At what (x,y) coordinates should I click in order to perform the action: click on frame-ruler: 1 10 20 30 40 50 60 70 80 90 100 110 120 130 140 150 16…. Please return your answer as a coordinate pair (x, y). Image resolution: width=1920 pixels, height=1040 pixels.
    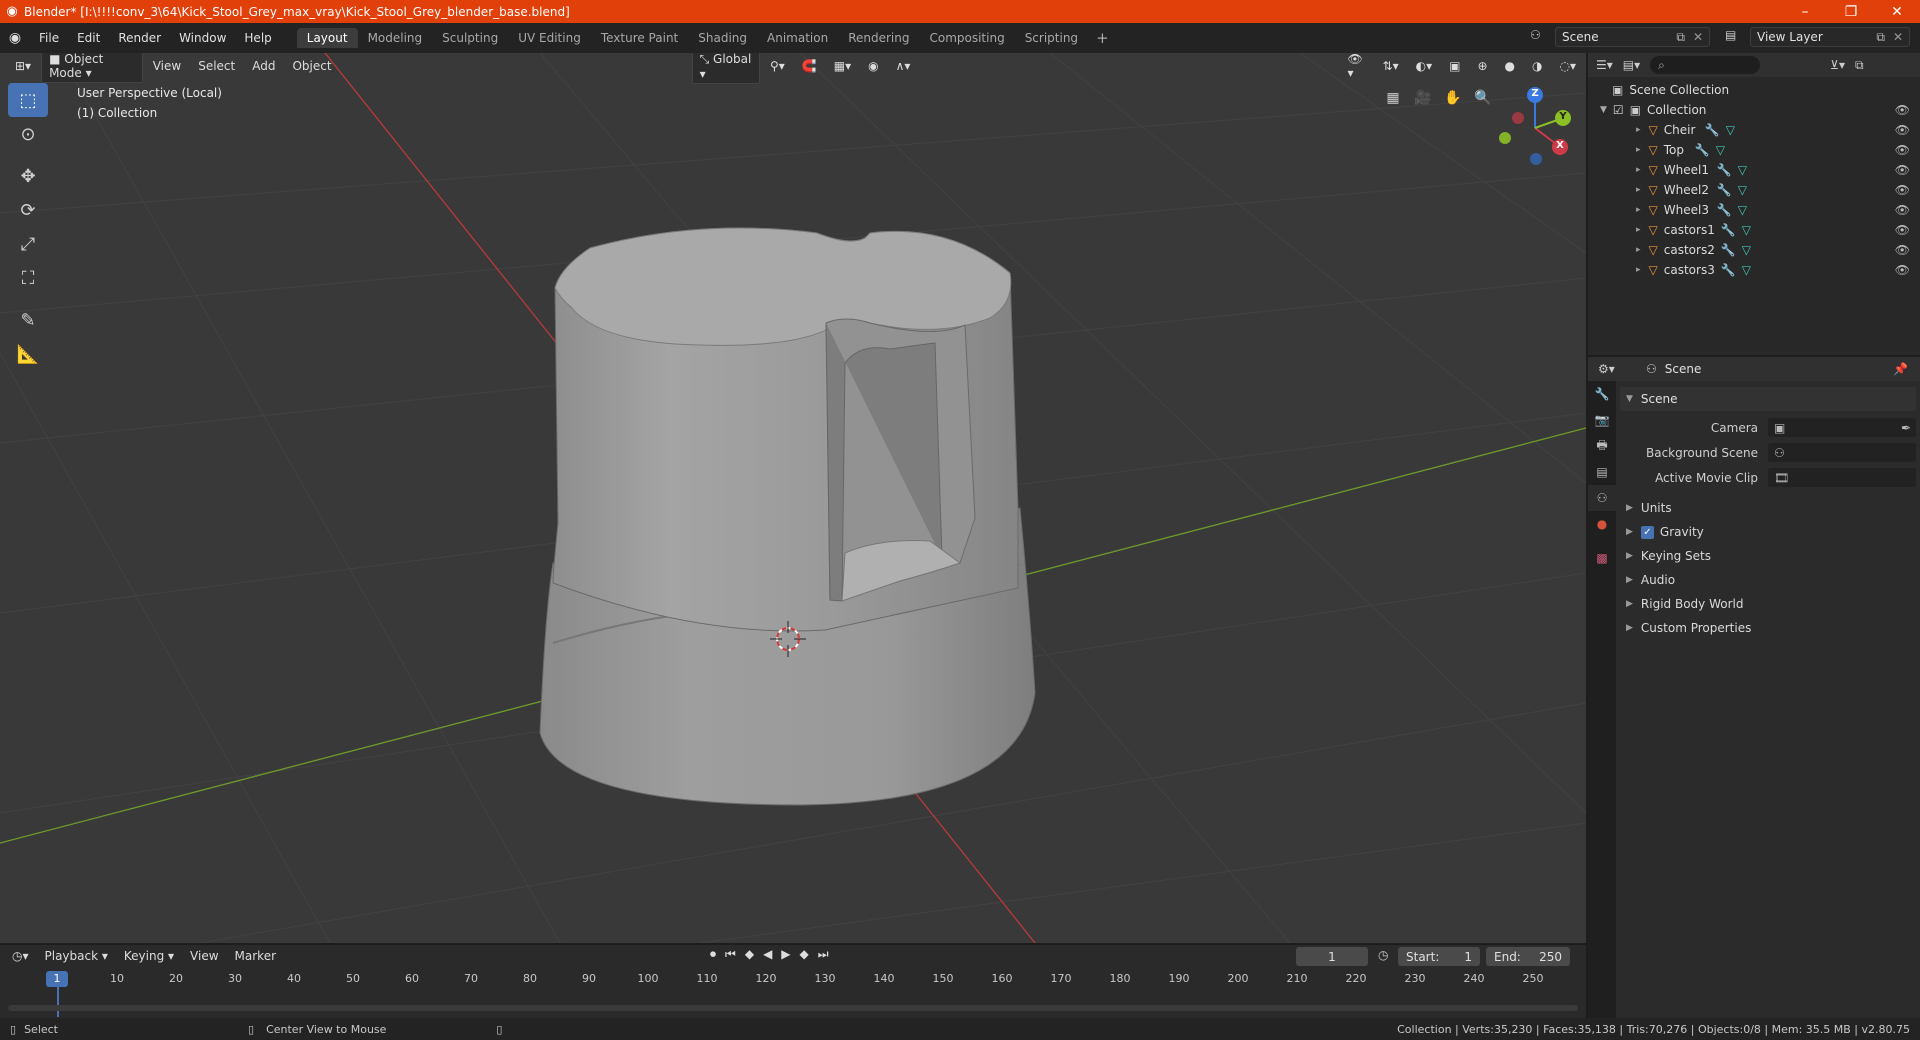
    Looking at the image, I should click on (793, 993).